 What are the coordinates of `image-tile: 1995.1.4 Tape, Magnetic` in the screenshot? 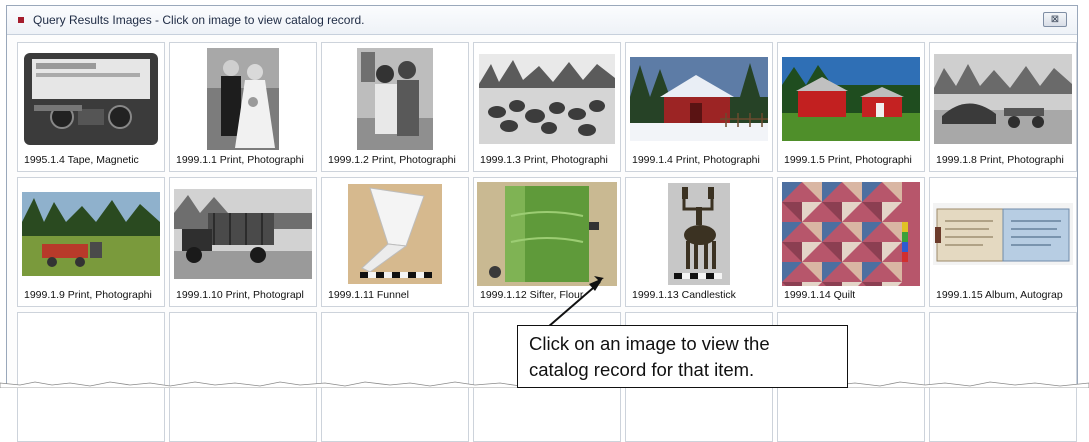 It's located at (91, 107).